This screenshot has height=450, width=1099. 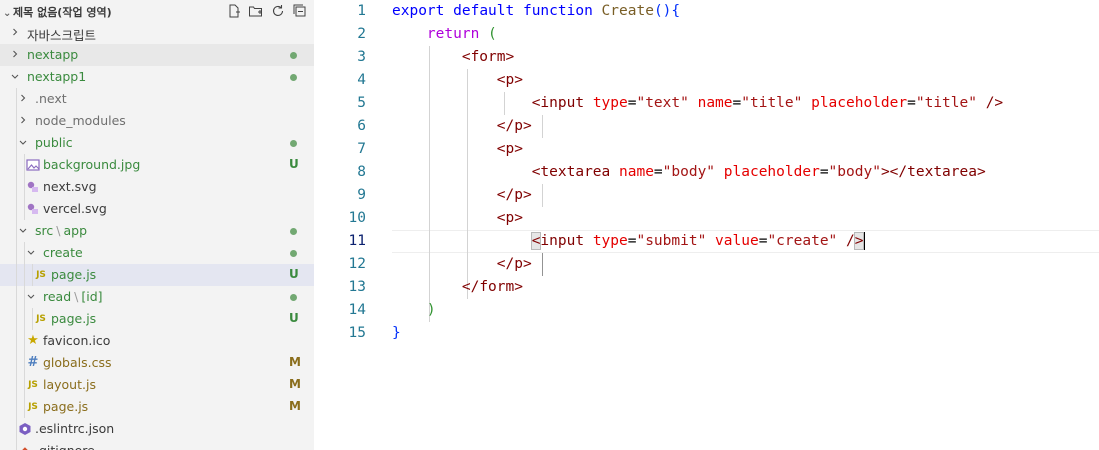 What do you see at coordinates (157, 231) in the screenshot?
I see `folder-item: src \ app` at bounding box center [157, 231].